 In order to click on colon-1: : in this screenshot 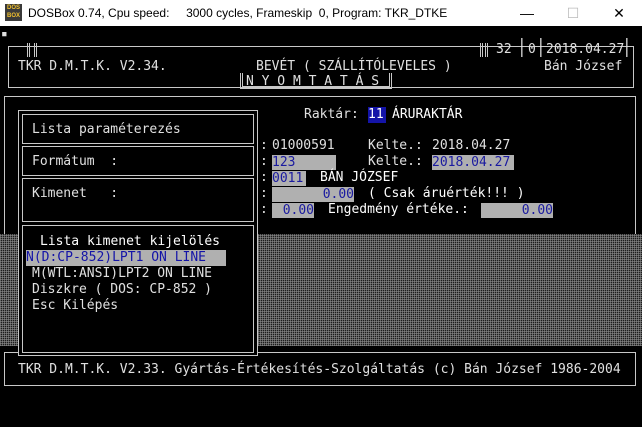, I will do `click(264, 145)`.